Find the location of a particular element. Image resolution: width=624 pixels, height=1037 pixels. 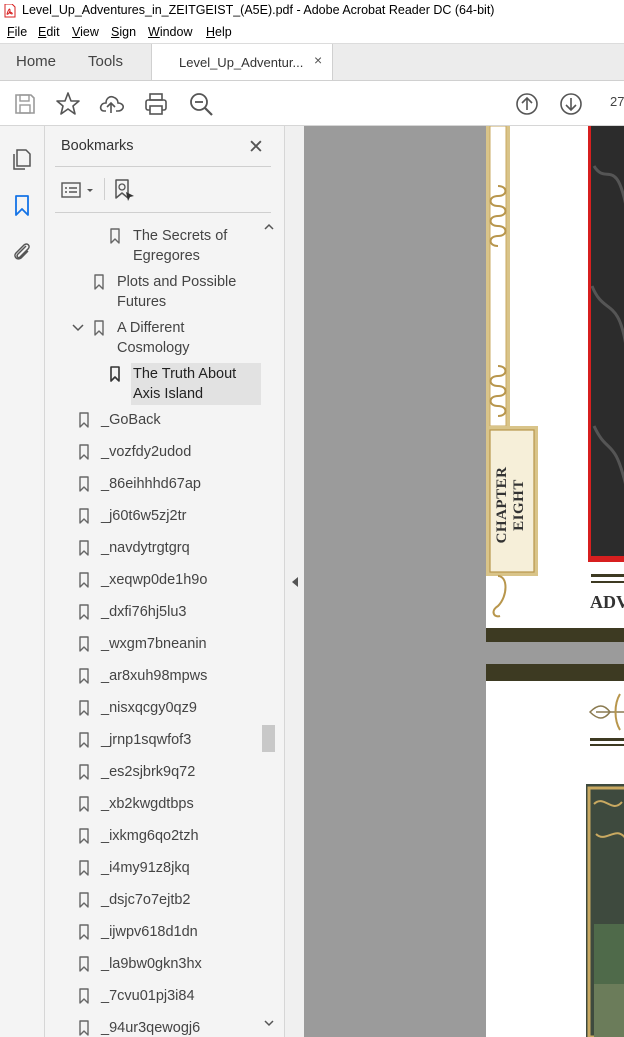

bookmarks-scrollbar is located at coordinates (269, 629).